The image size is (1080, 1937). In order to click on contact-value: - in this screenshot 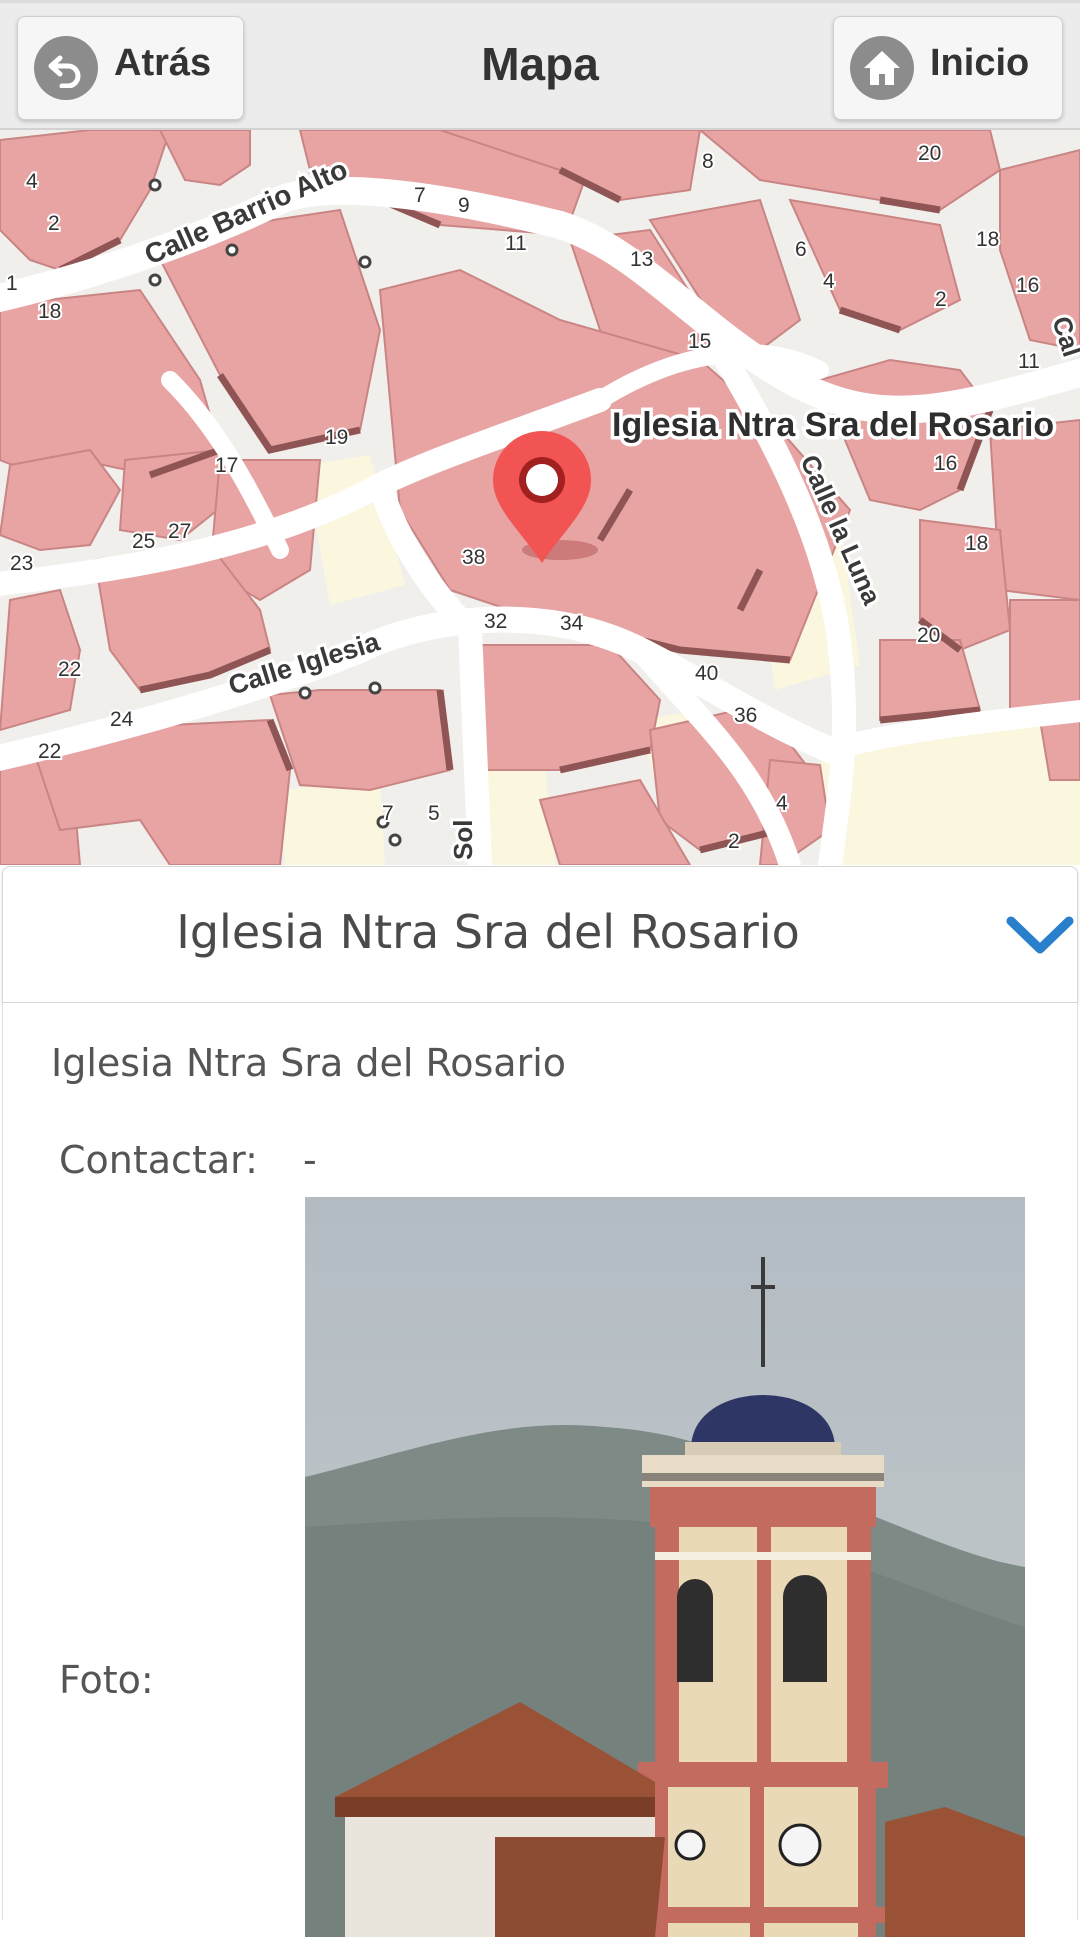, I will do `click(310, 1160)`.